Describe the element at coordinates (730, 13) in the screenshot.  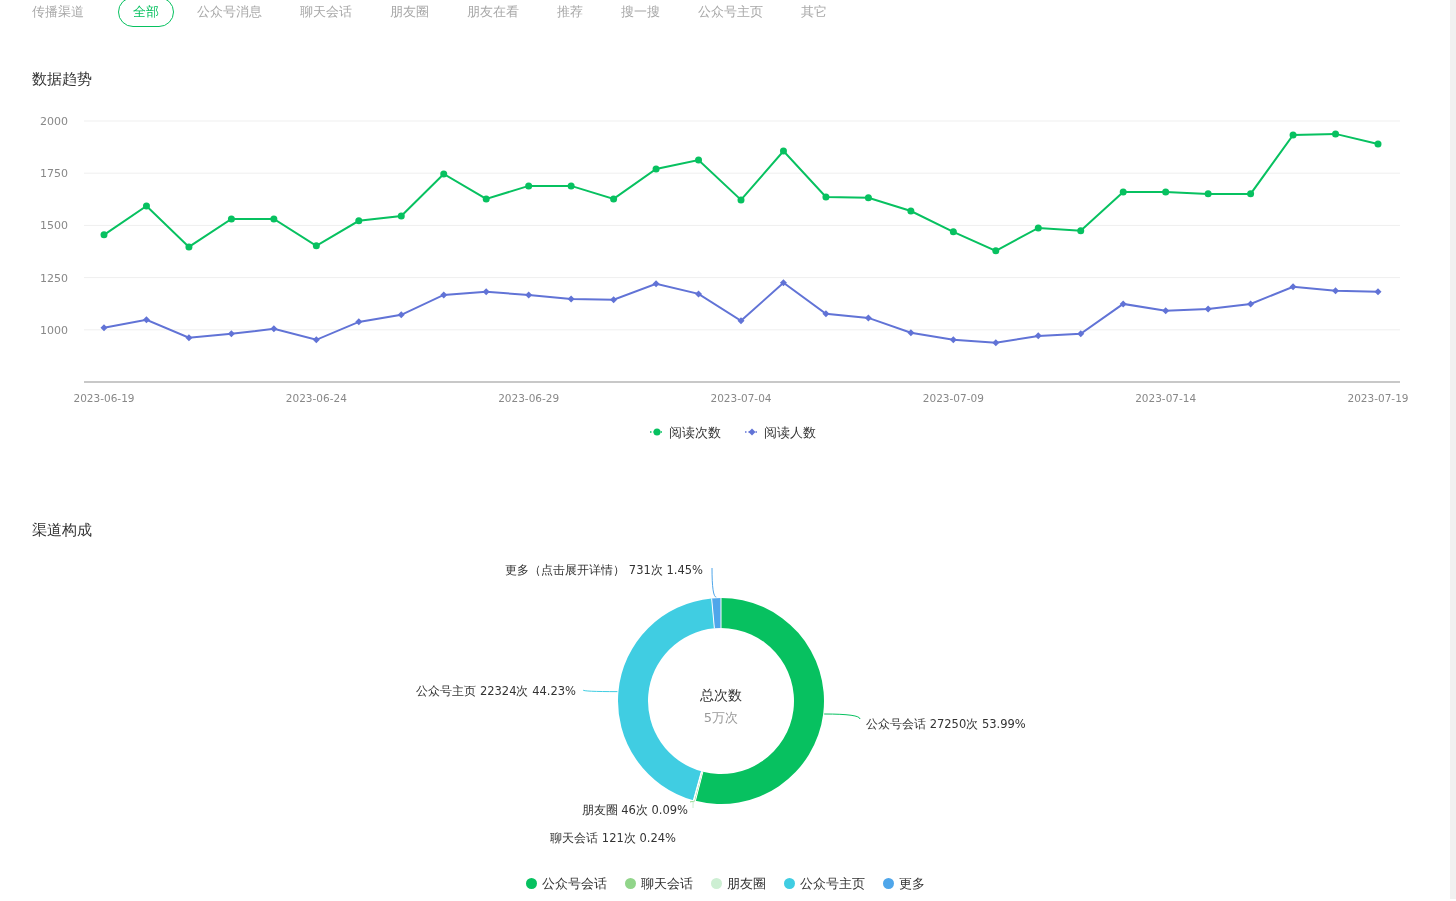
I see `channel-tab: 公众号主页` at that location.